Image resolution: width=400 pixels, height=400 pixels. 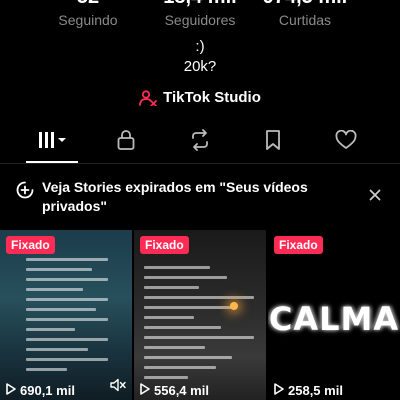 What do you see at coordinates (212, 97) in the screenshot?
I see `studio-label: TikTok Studio` at bounding box center [212, 97].